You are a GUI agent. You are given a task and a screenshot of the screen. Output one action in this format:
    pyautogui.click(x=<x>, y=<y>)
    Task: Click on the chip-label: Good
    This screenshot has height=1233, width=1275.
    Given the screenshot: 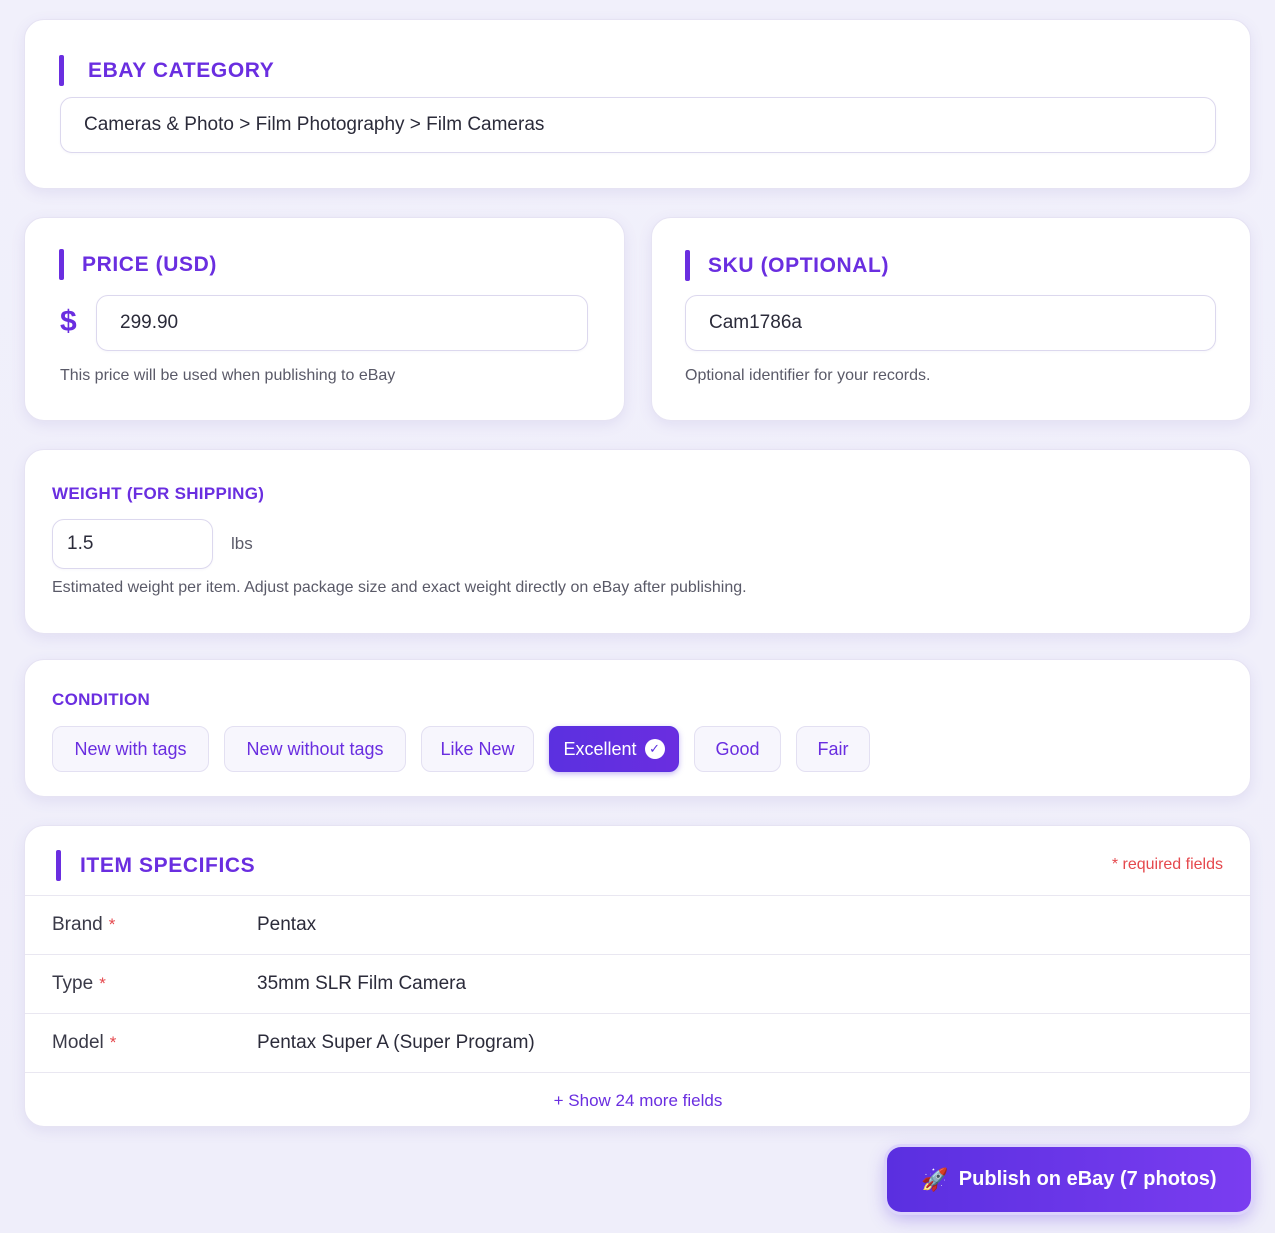 What is the action you would take?
    pyautogui.click(x=737, y=748)
    